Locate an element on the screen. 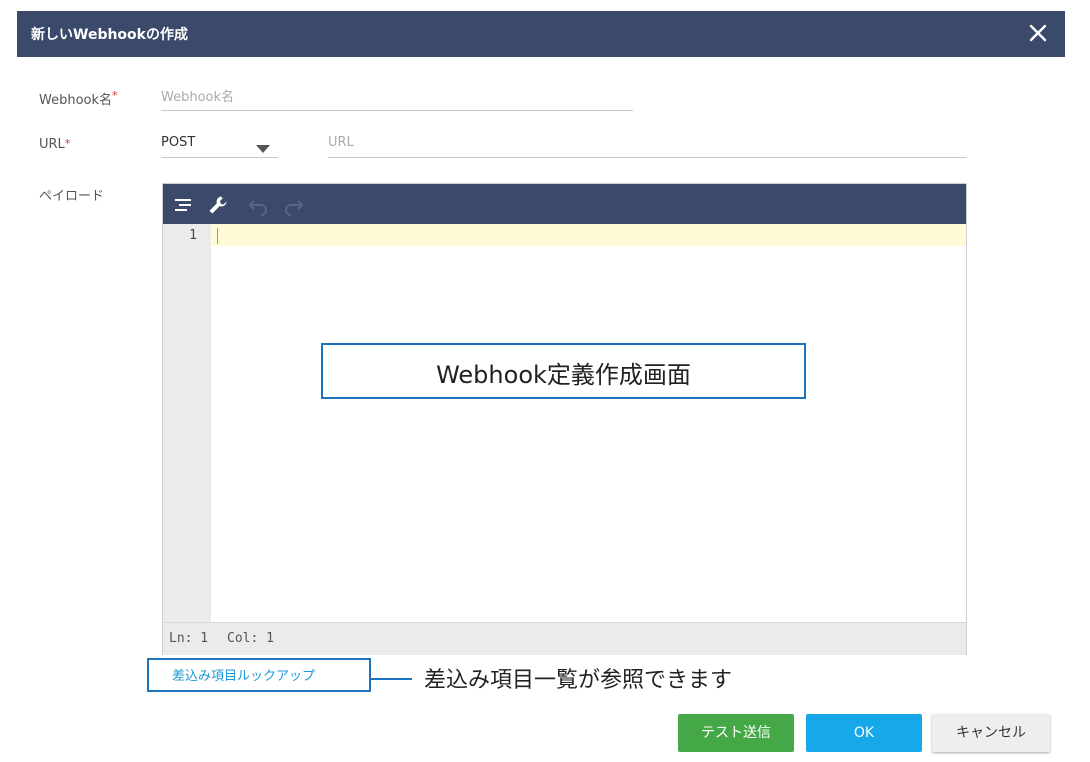 Image resolution: width=1090 pixels, height=762 pixels. annotation-box: Webhook定義作成画面 is located at coordinates (563, 371).